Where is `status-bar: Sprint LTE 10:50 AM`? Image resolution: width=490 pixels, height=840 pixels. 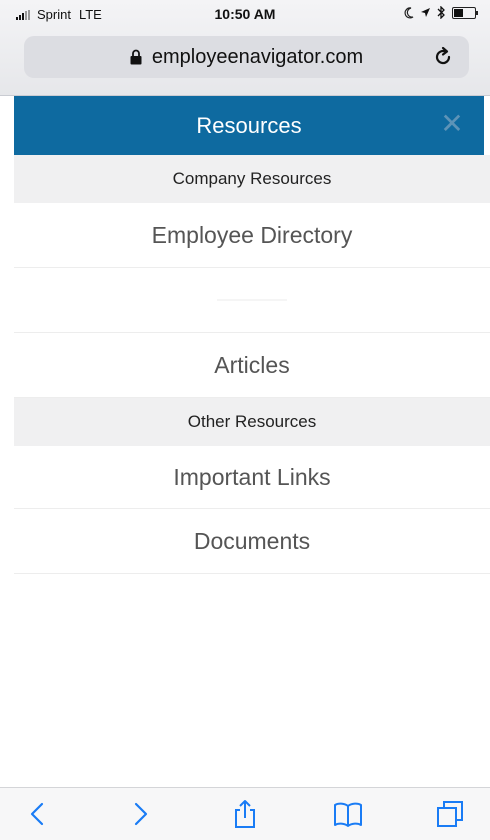 status-bar: Sprint LTE 10:50 AM is located at coordinates (245, 15).